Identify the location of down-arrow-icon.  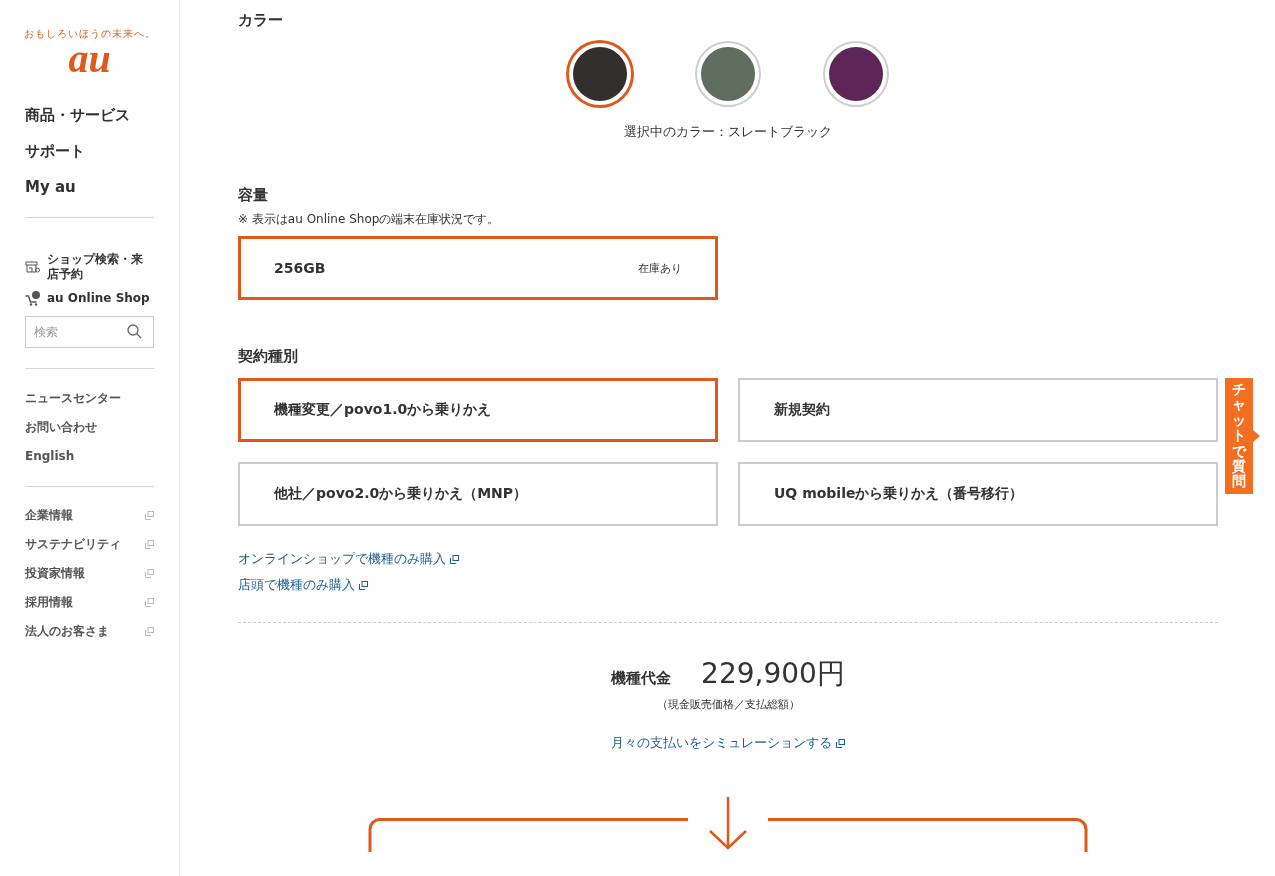
(728, 823).